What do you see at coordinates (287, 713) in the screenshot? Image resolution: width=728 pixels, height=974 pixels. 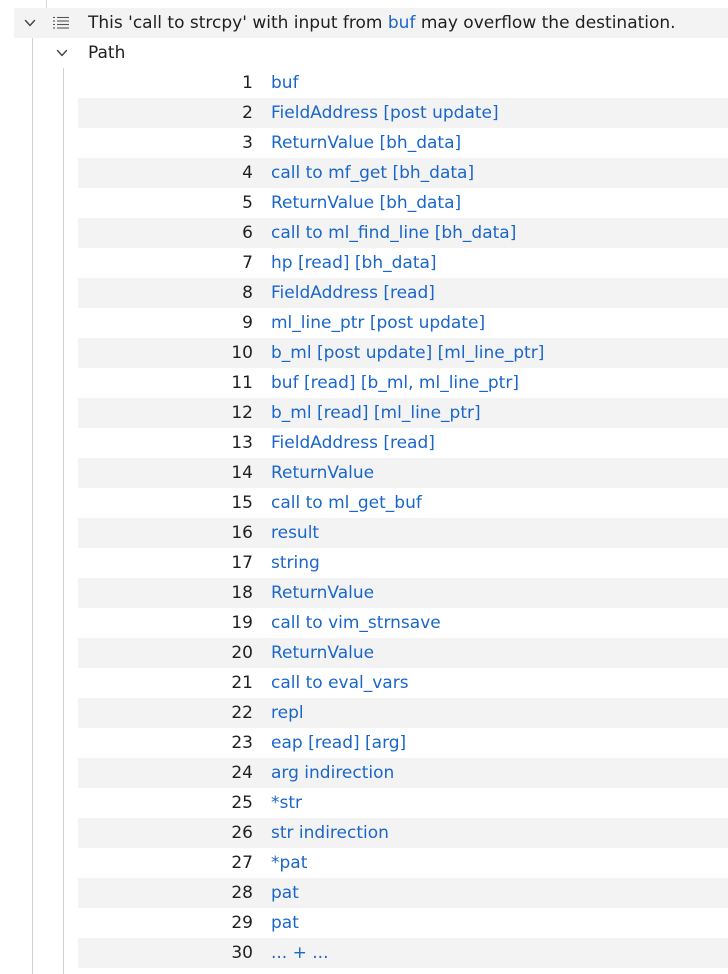 I see `path-step-link: repl` at bounding box center [287, 713].